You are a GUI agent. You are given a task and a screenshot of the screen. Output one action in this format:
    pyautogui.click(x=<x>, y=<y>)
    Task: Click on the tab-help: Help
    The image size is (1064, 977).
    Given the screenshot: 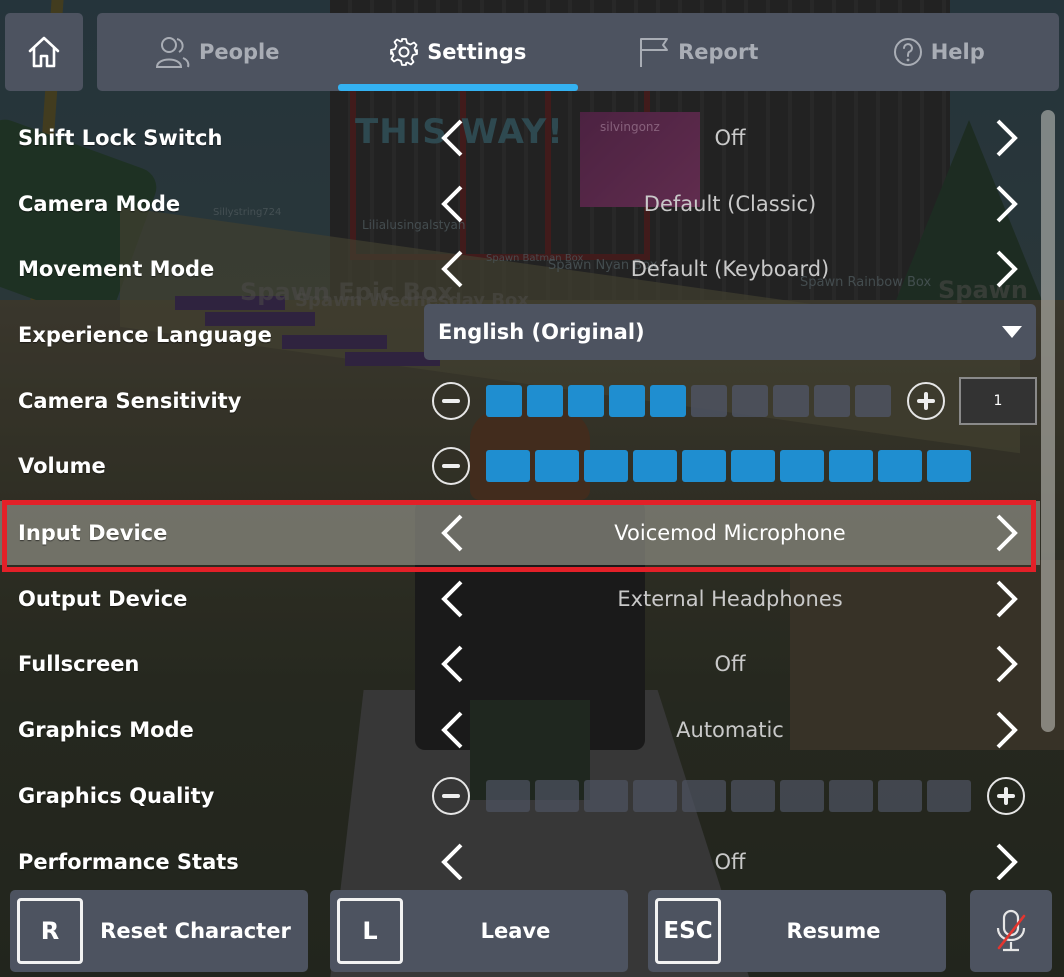 What is the action you would take?
    pyautogui.click(x=939, y=52)
    